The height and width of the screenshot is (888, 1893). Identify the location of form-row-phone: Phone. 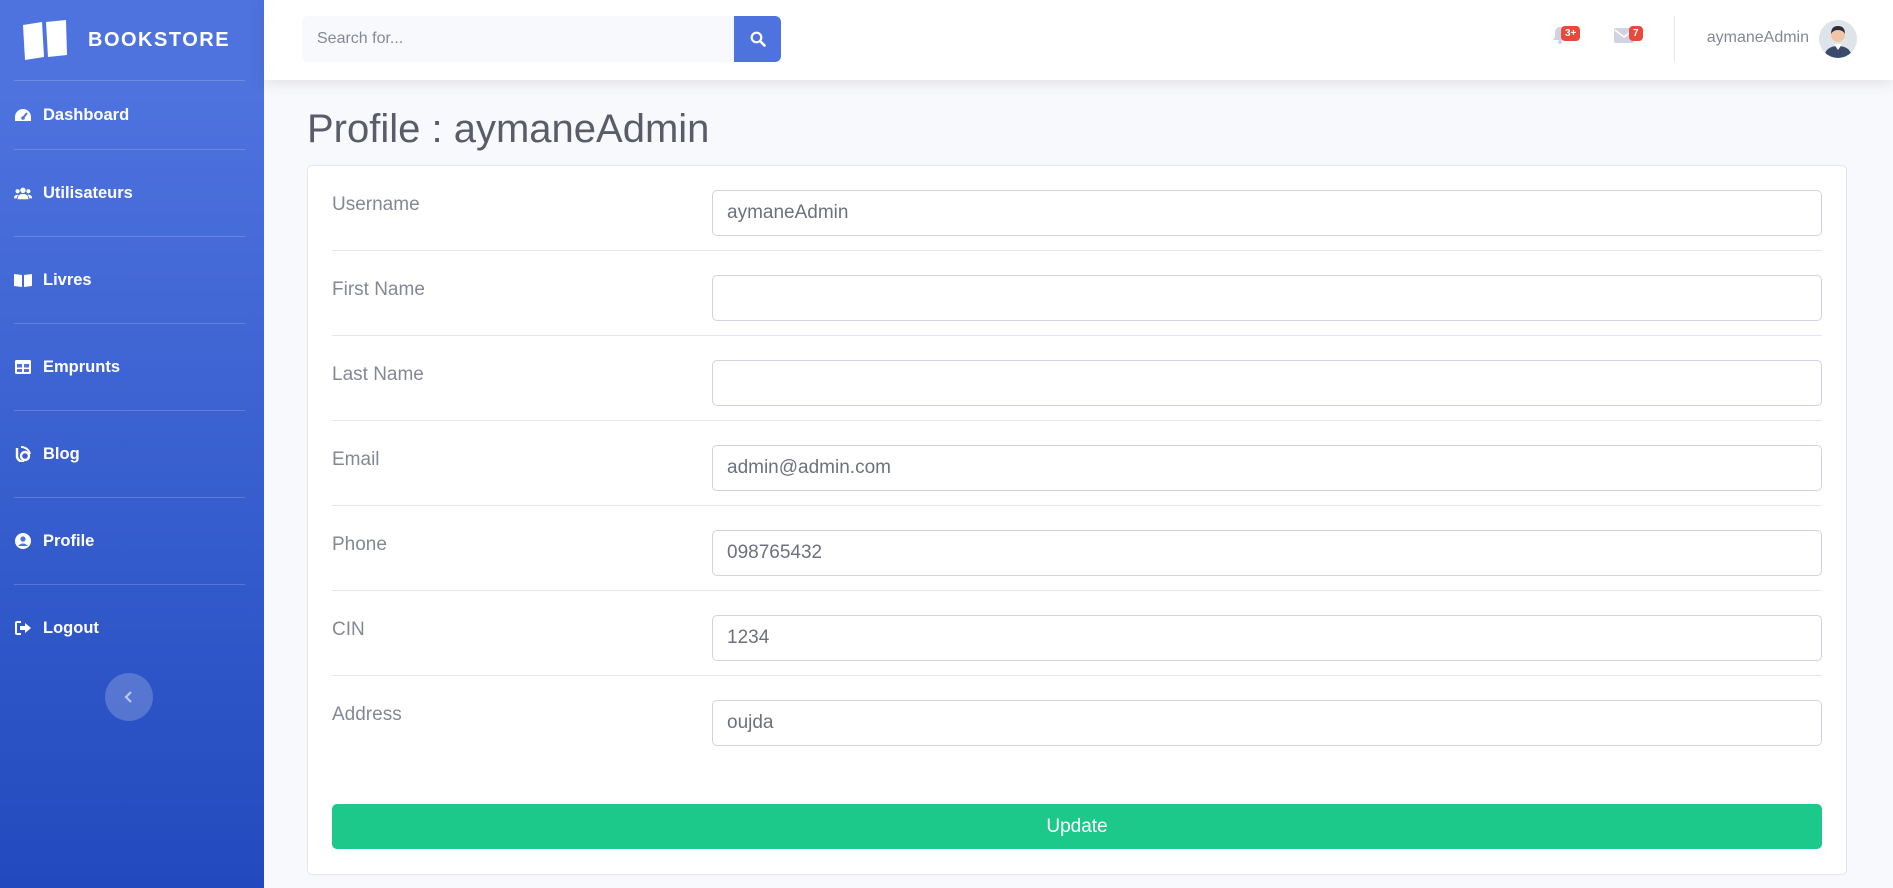
(1077, 548).